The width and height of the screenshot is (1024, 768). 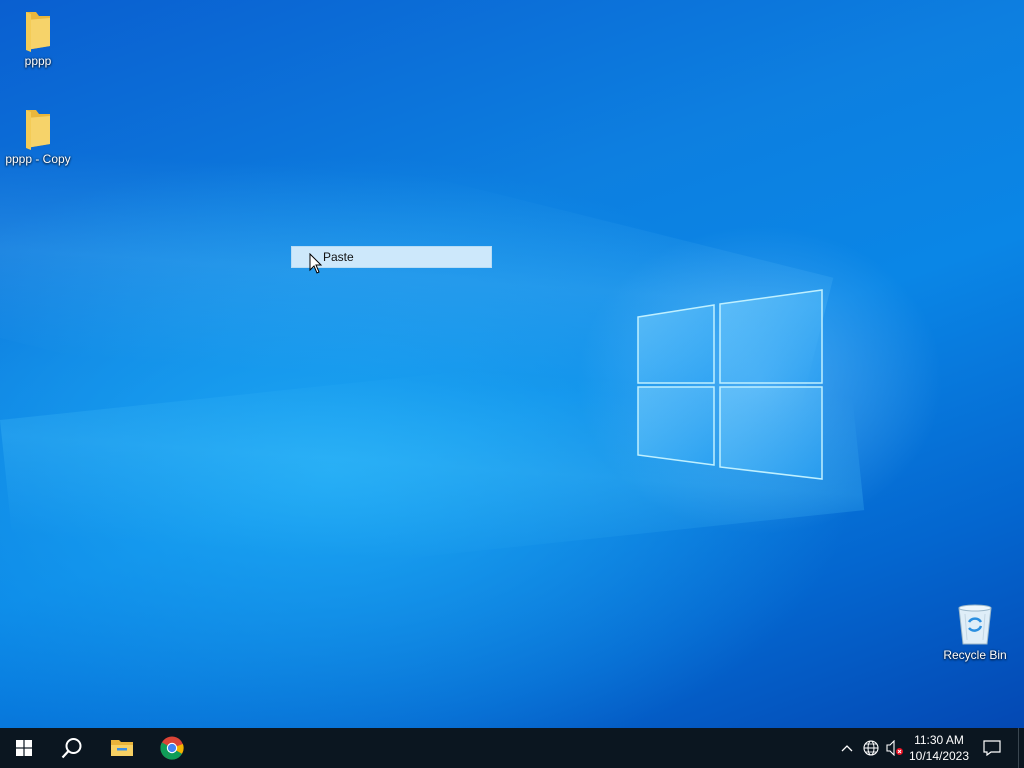 I want to click on clock-date: 10/14/2023, so click(x=939, y=756).